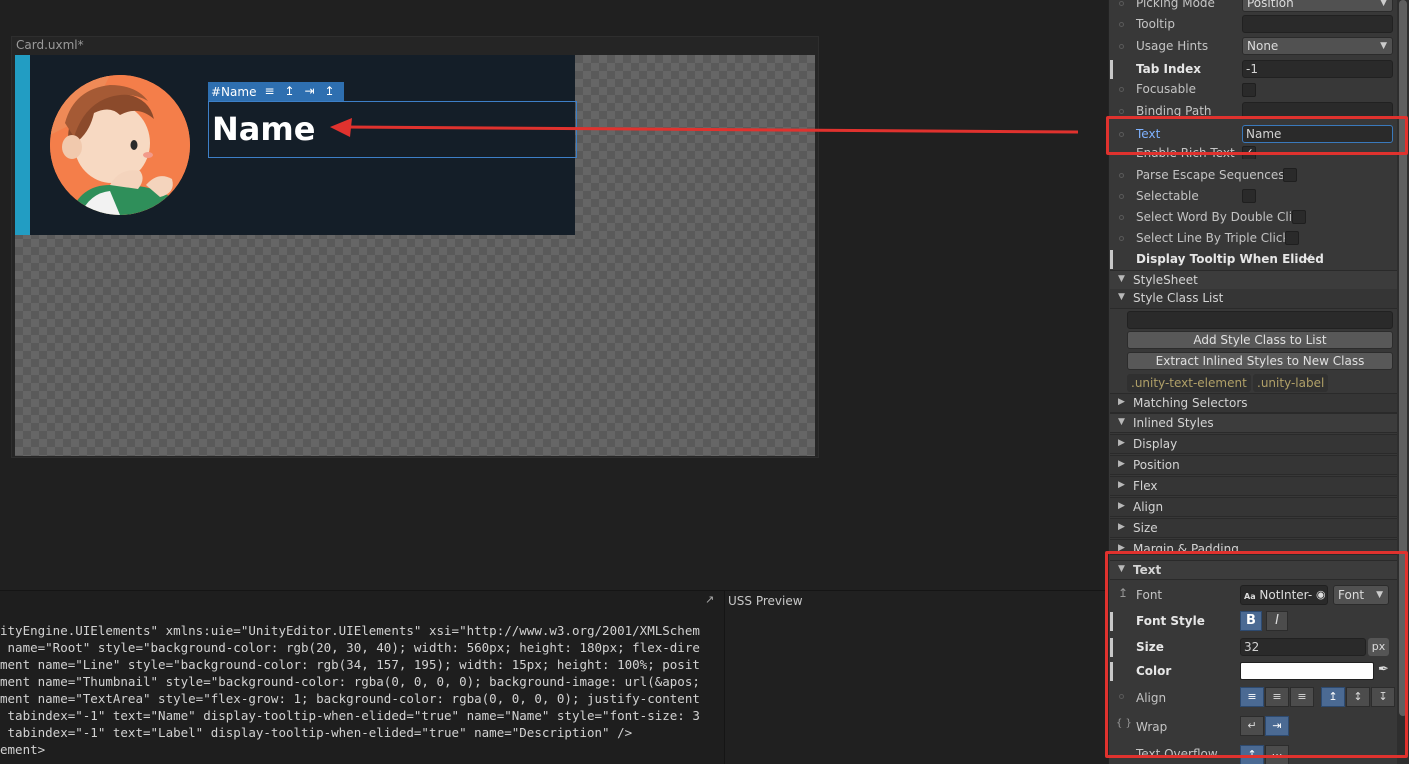 The height and width of the screenshot is (764, 1409). I want to click on display-tooltip-checkbox: ✓, so click(1309, 259).